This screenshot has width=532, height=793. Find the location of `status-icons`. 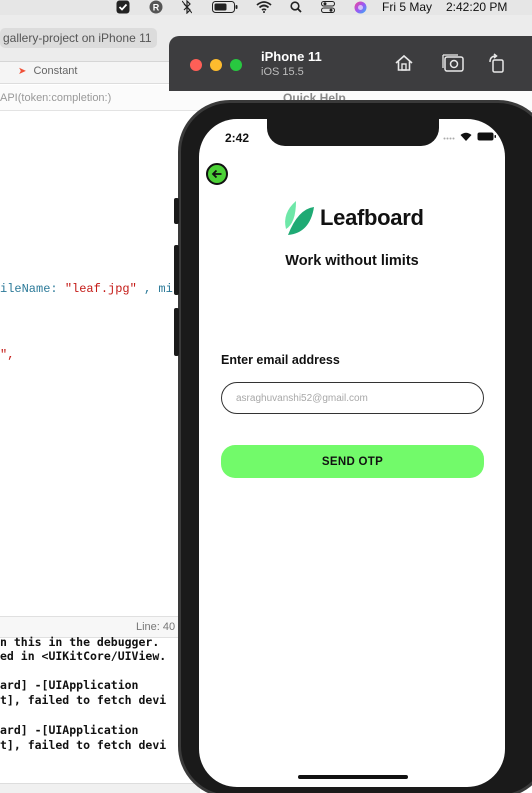

status-icons is located at coordinates (470, 136).